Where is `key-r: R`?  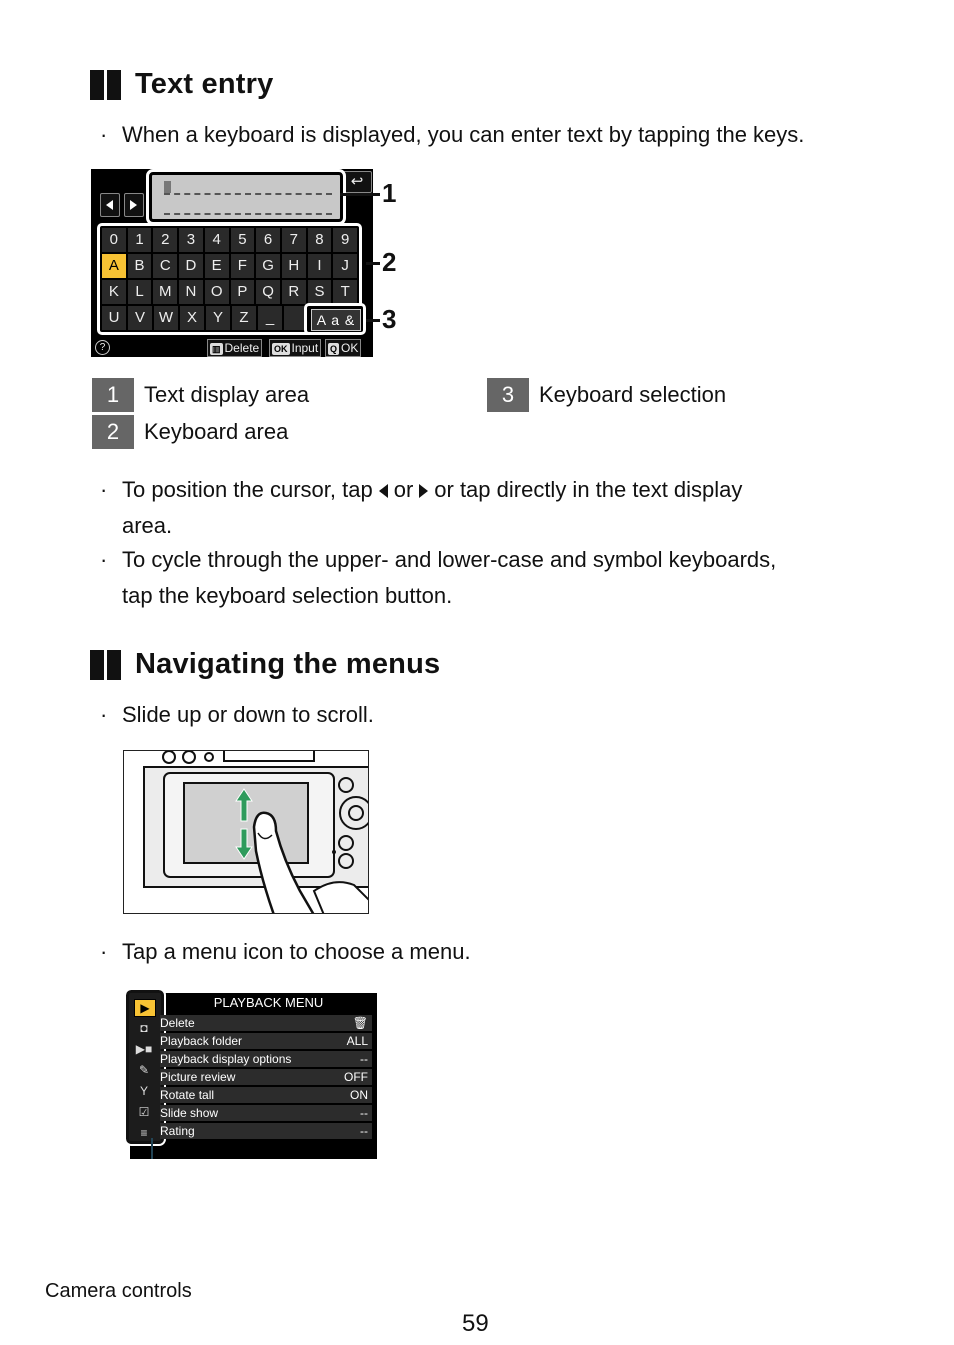
key-r: R is located at coordinates (293, 292).